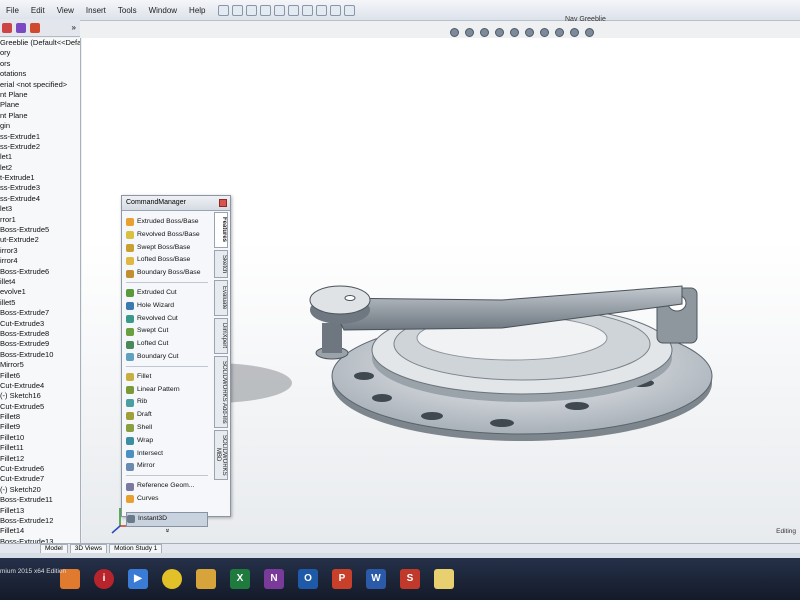 The width and height of the screenshot is (800, 600). I want to click on tree-item: Fillet13, so click(40, 511).